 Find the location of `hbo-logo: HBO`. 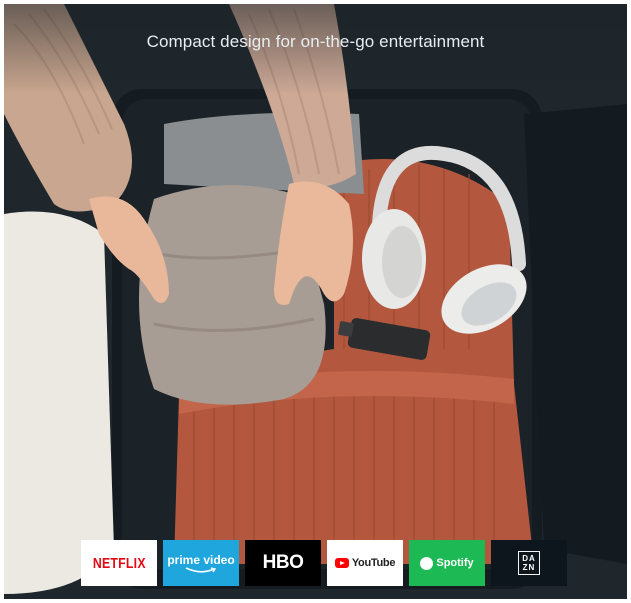

hbo-logo: HBO is located at coordinates (283, 563).